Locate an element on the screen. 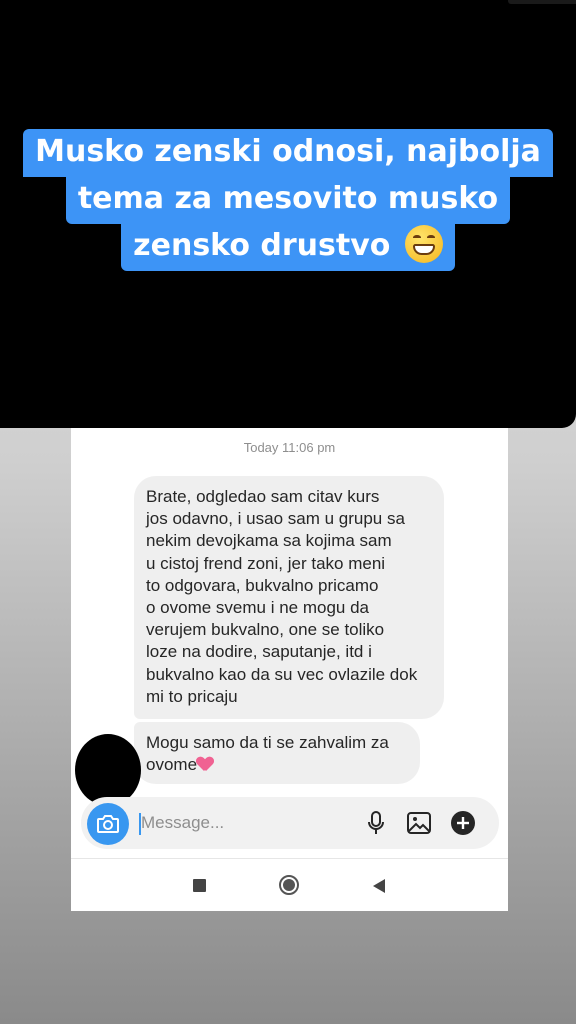  more-options-button is located at coordinates (463, 823).